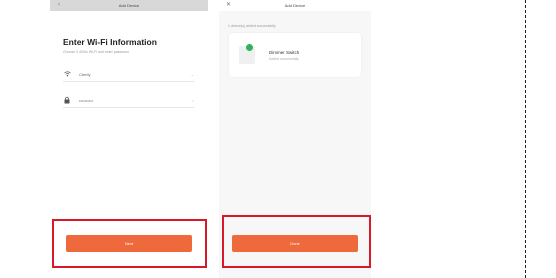 This screenshot has width=556, height=278. I want to click on device-status: Added successfully, so click(284, 59).